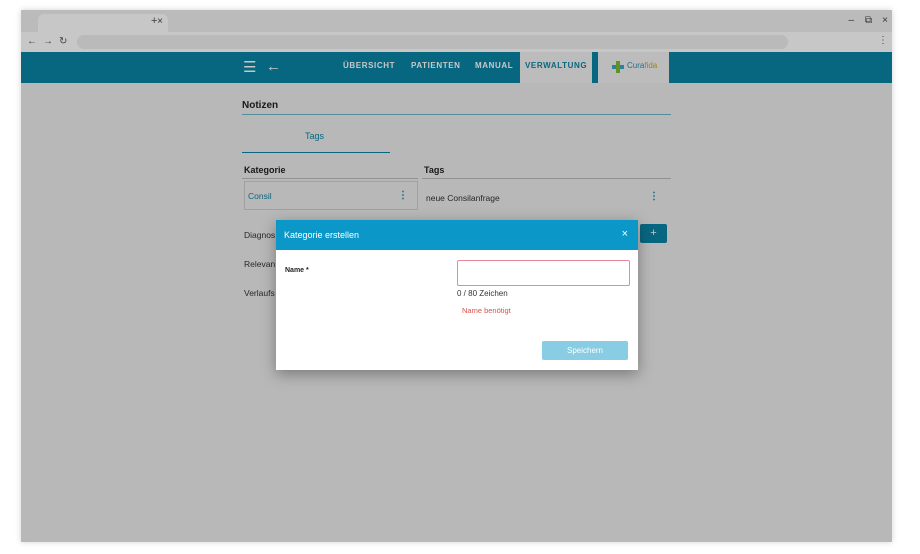 The width and height of the screenshot is (920, 554). What do you see at coordinates (457, 235) in the screenshot?
I see `dialog-header: Kategorie erstellen ×` at bounding box center [457, 235].